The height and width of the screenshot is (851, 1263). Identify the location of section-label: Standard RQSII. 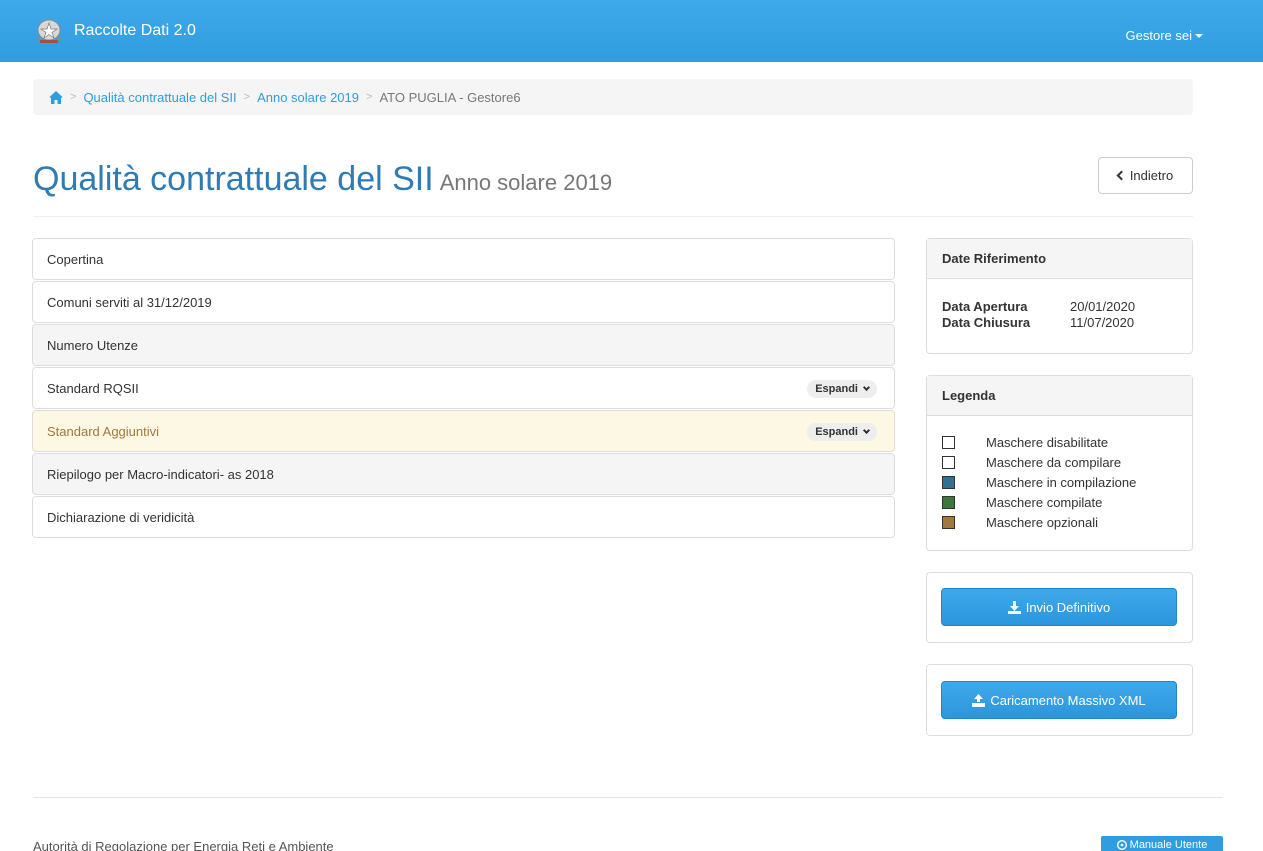
(93, 388).